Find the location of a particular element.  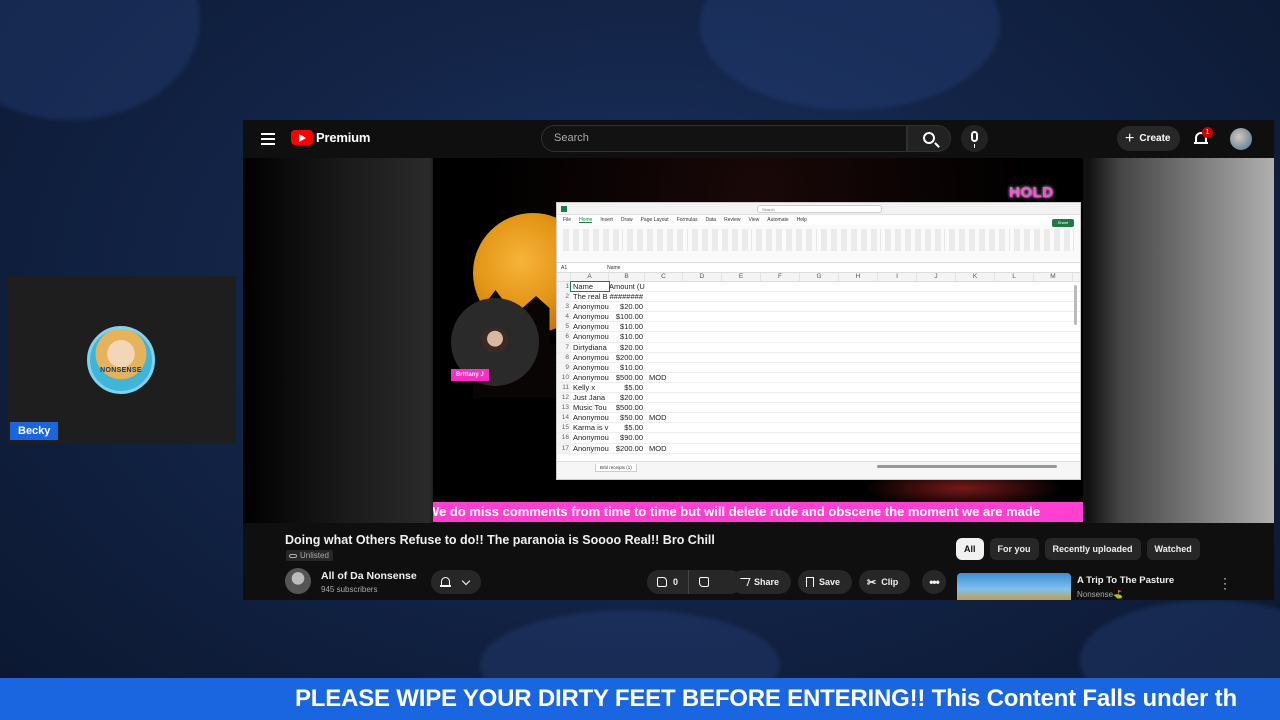

subscriber-count: 945 subscribers is located at coordinates (349, 589).